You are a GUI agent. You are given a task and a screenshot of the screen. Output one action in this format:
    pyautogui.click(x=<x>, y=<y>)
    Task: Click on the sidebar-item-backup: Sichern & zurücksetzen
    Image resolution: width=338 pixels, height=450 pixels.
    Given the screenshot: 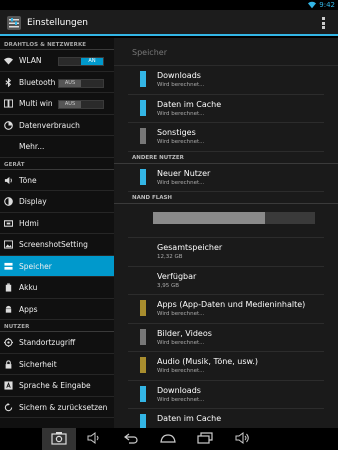 What is the action you would take?
    pyautogui.click(x=57, y=407)
    